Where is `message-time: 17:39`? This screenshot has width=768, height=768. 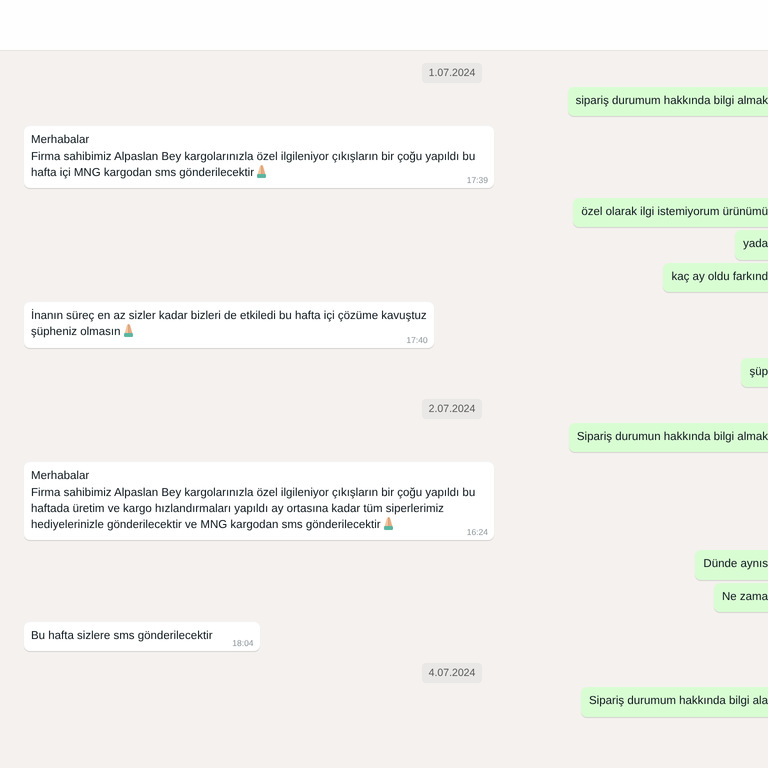
message-time: 17:39 is located at coordinates (477, 180).